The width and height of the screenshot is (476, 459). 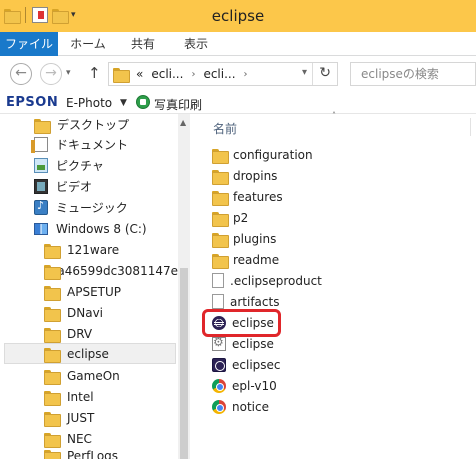 What do you see at coordinates (143, 102) in the screenshot?
I see `photo-print-icon` at bounding box center [143, 102].